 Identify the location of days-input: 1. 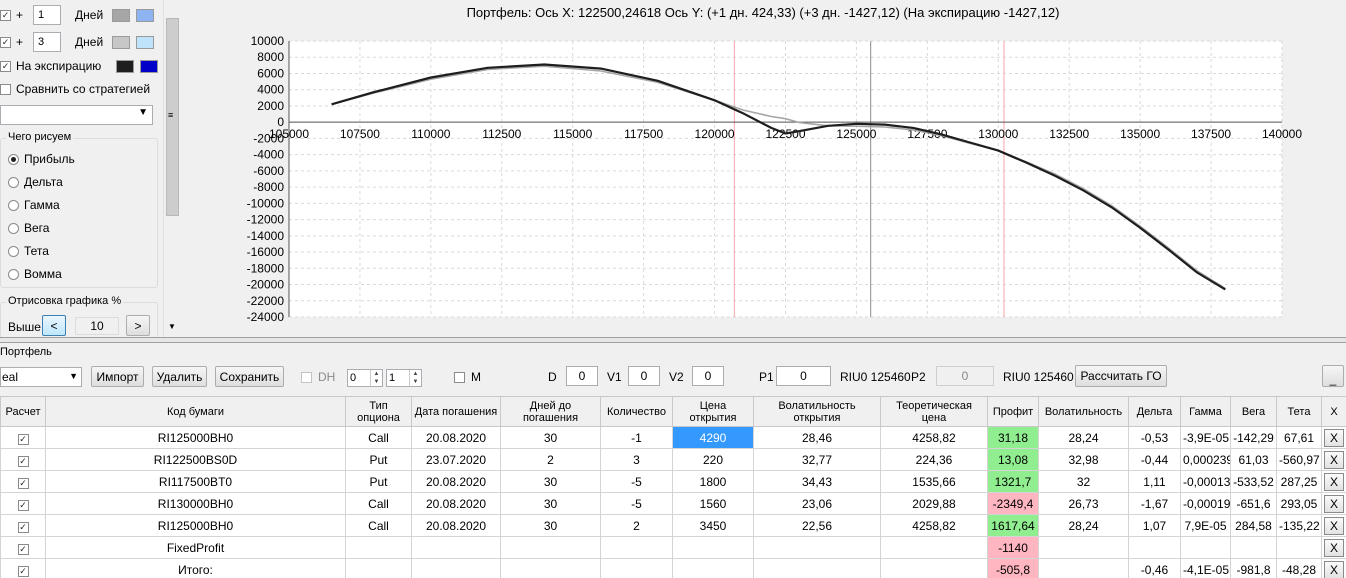
(47, 15).